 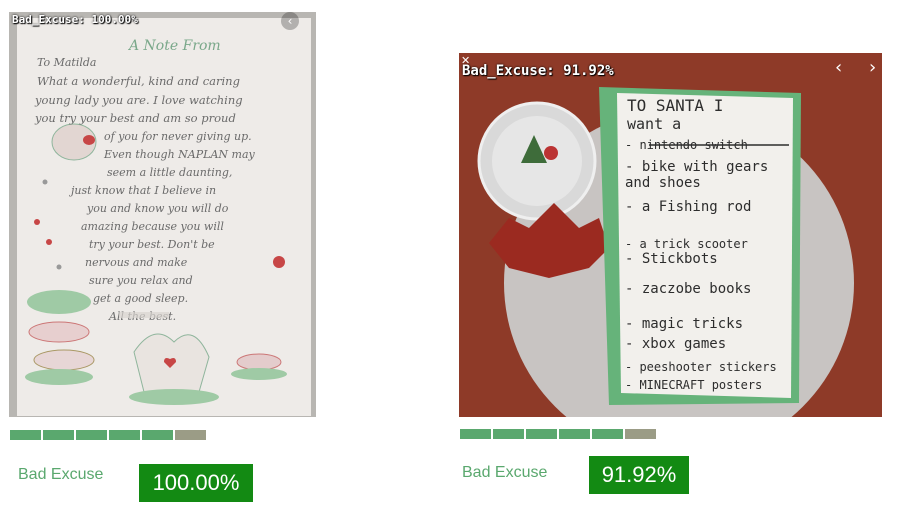 I want to click on note-line: try your best. Don't be, so click(x=152, y=244).